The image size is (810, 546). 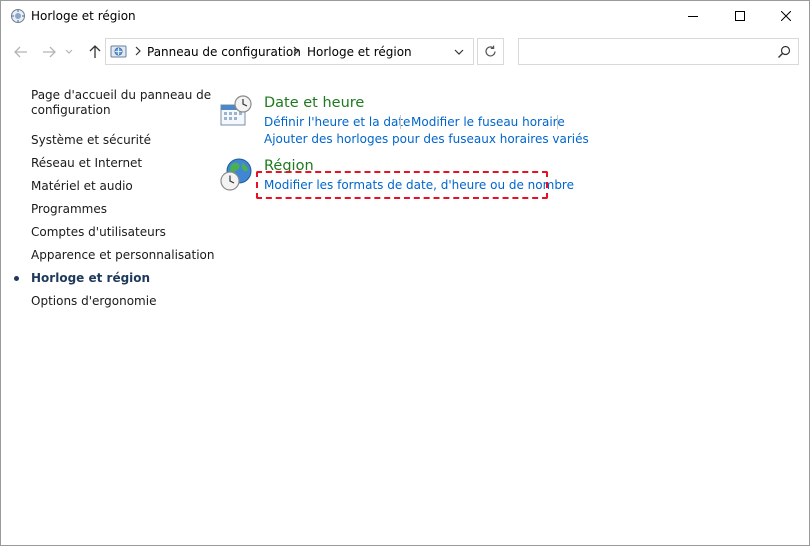 What do you see at coordinates (236, 174) in the screenshot?
I see `globe-clock-icon` at bounding box center [236, 174].